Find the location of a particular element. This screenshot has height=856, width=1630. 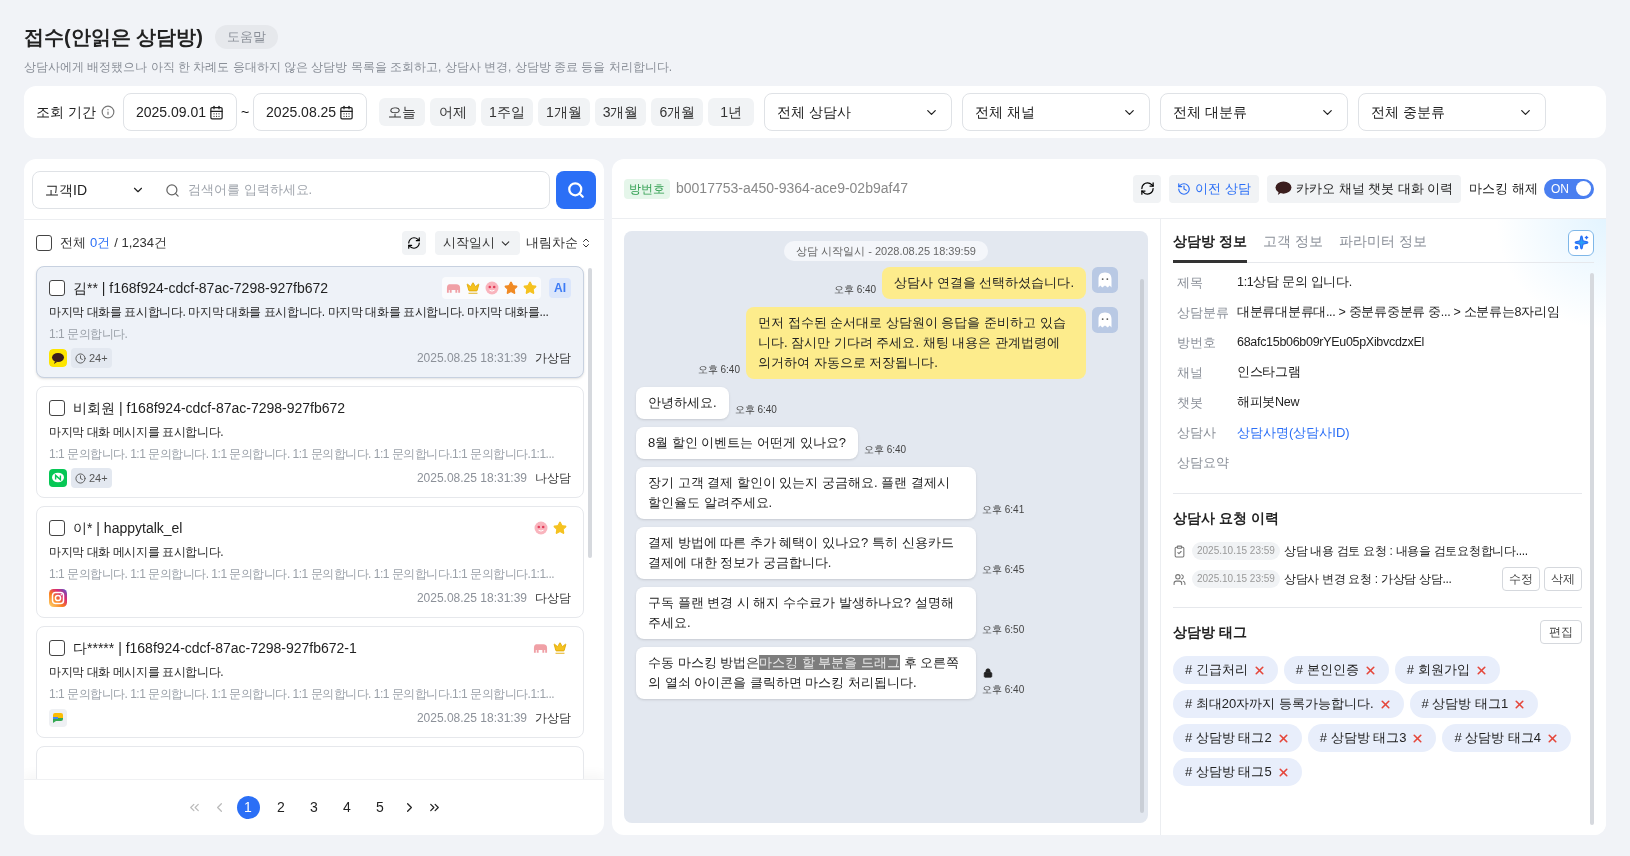

filter-dropdown: 전체 채널 is located at coordinates (1056, 112).